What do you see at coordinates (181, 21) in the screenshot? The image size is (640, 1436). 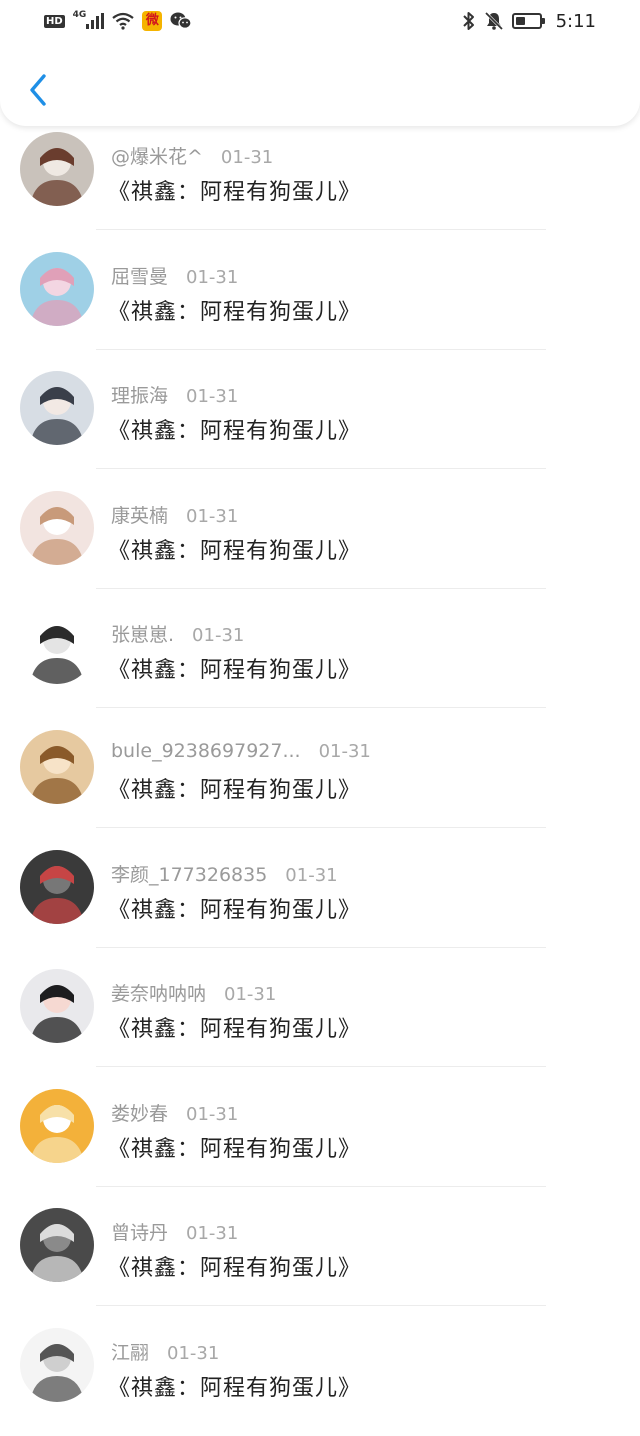 I see `wechat-icon` at bounding box center [181, 21].